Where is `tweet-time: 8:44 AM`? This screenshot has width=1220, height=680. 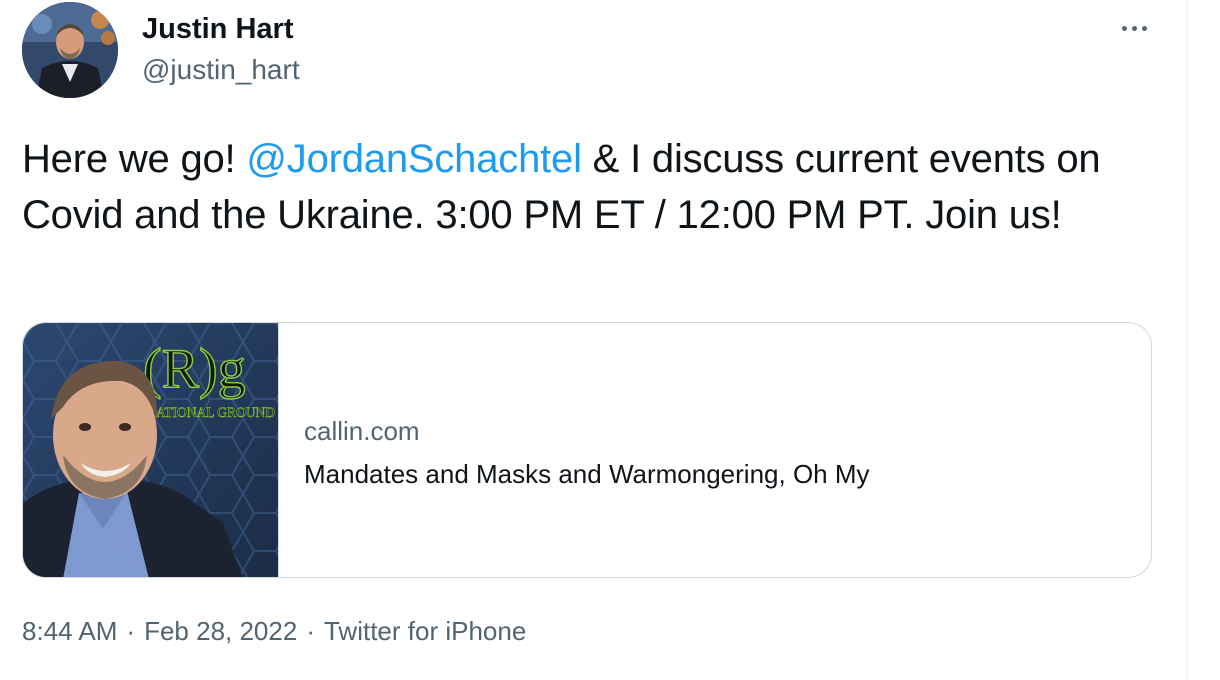
tweet-time: 8:44 AM is located at coordinates (69, 631).